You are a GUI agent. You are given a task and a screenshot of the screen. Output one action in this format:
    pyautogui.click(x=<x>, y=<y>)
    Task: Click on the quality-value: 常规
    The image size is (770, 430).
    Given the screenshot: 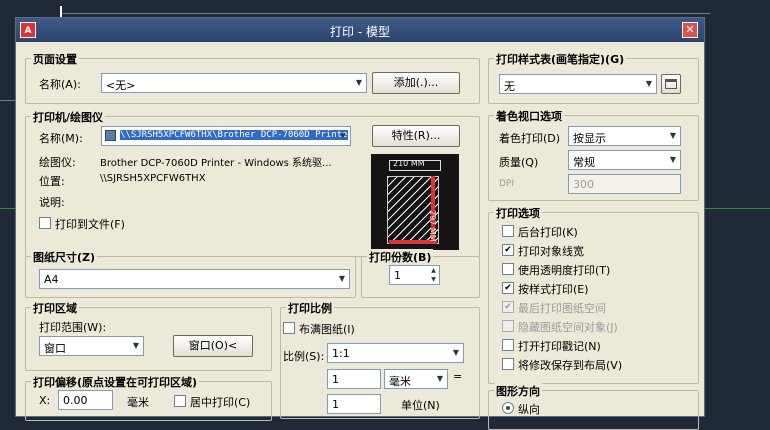 What is the action you would take?
    pyautogui.click(x=584, y=162)
    